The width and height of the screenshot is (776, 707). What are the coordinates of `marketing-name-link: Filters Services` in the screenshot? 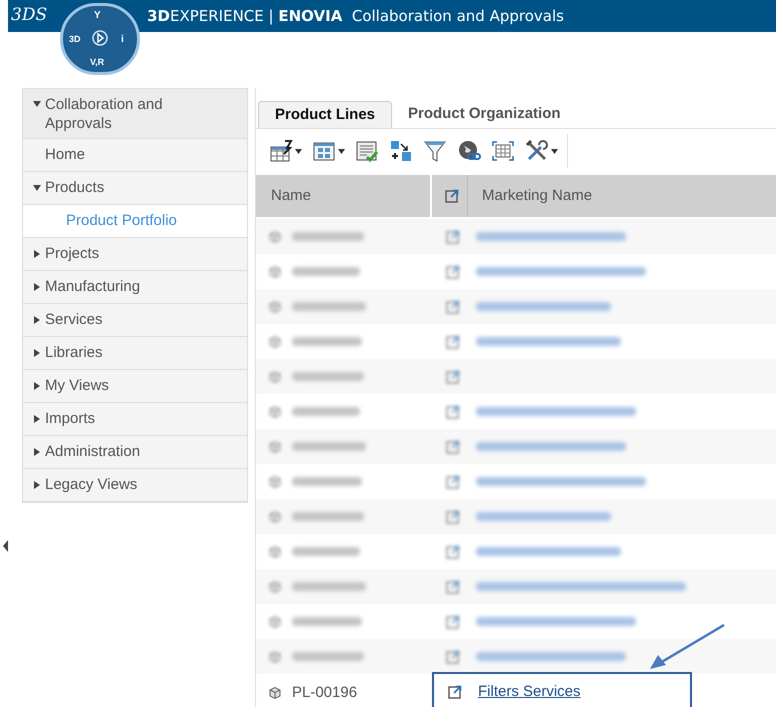 It's located at (529, 692).